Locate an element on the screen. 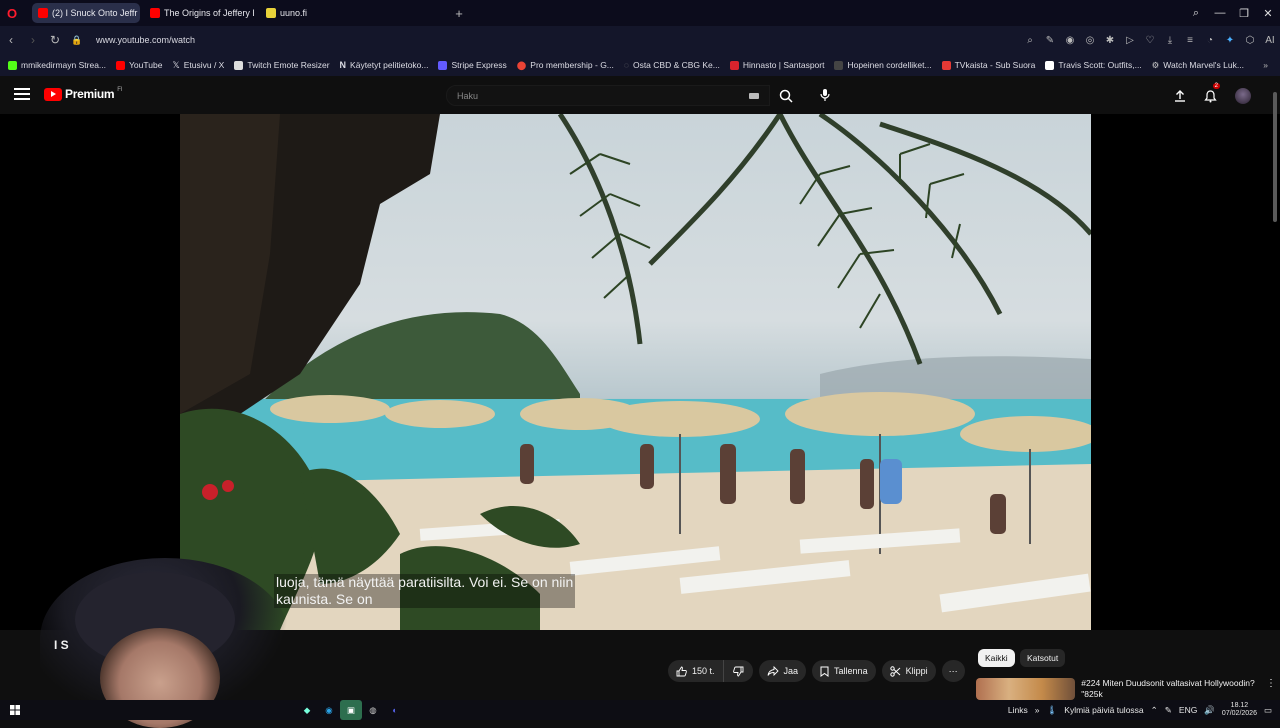 The image size is (1280, 728). tray-overflow-icon: » is located at coordinates (1037, 710).